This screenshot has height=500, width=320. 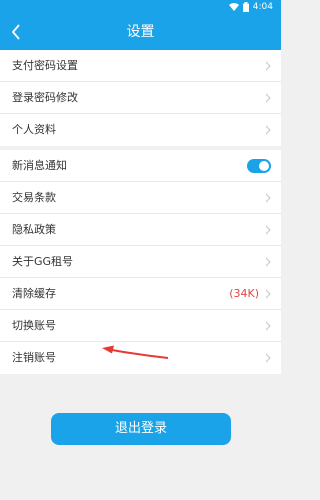 I want to click on settings-item-notification: 新消息通知, so click(x=140, y=166).